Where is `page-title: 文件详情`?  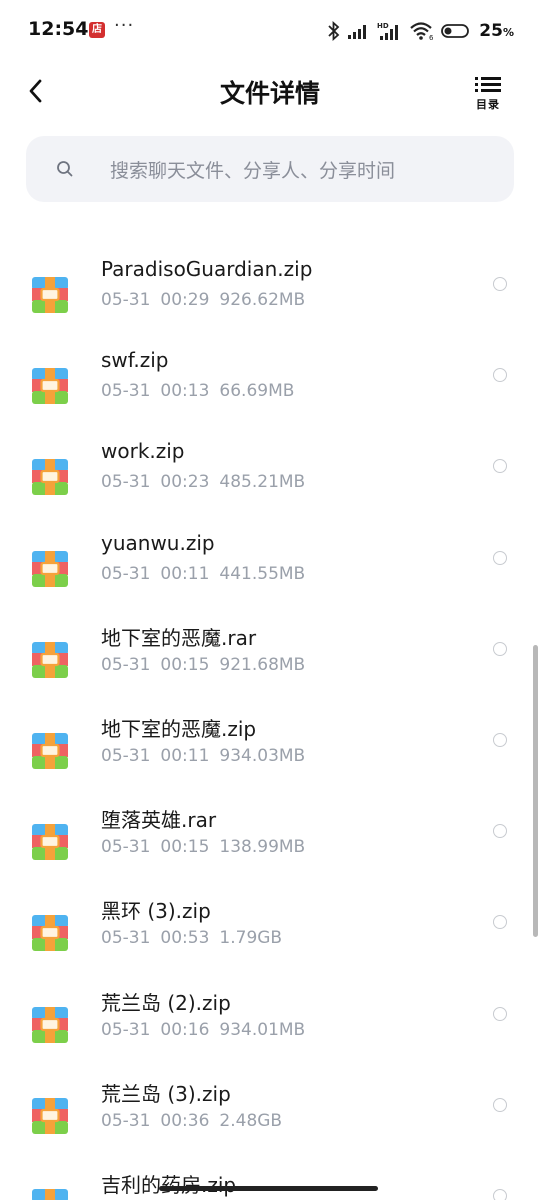 page-title: 文件详情 is located at coordinates (269, 93).